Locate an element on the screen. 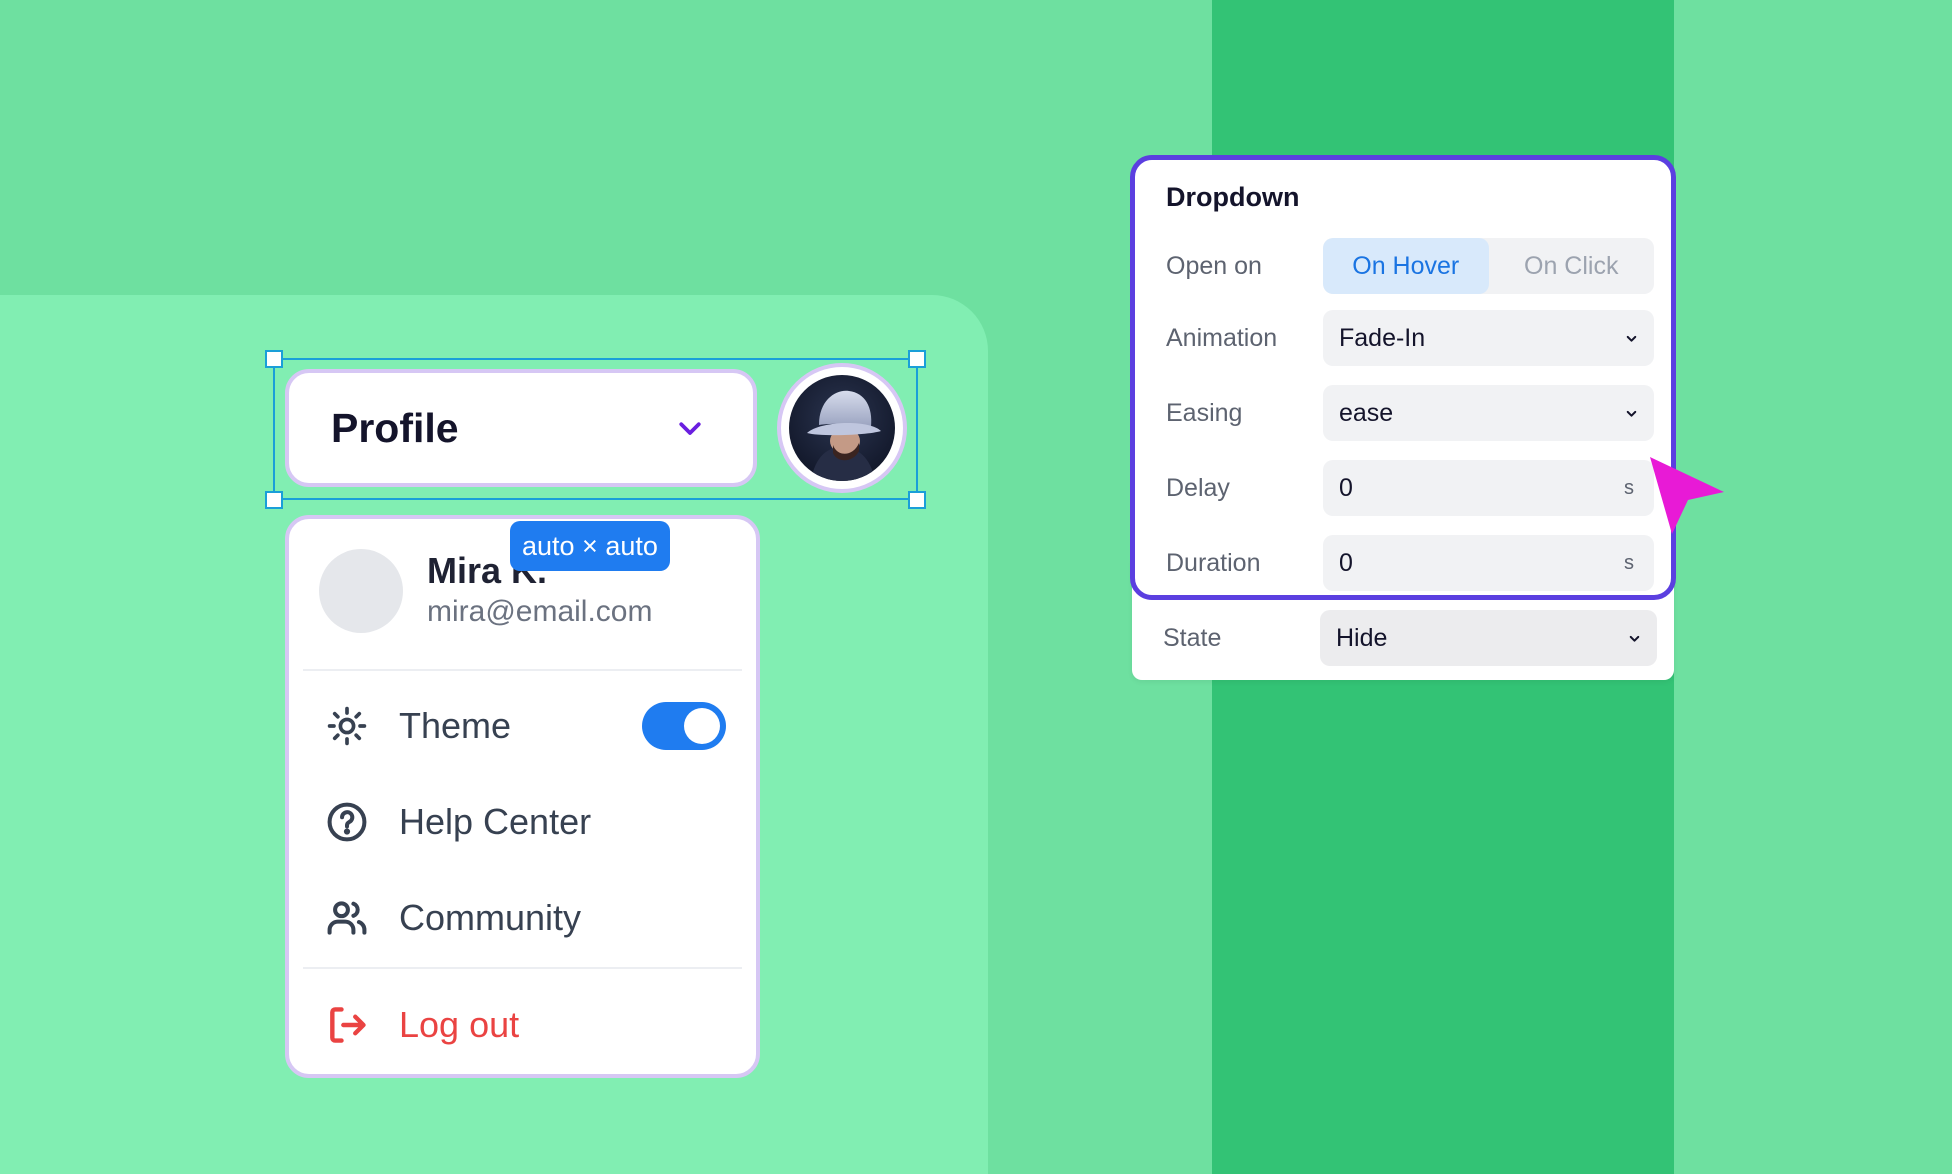 This screenshot has width=1952, height=1174. state-row: State Hide is located at coordinates (1410, 638).